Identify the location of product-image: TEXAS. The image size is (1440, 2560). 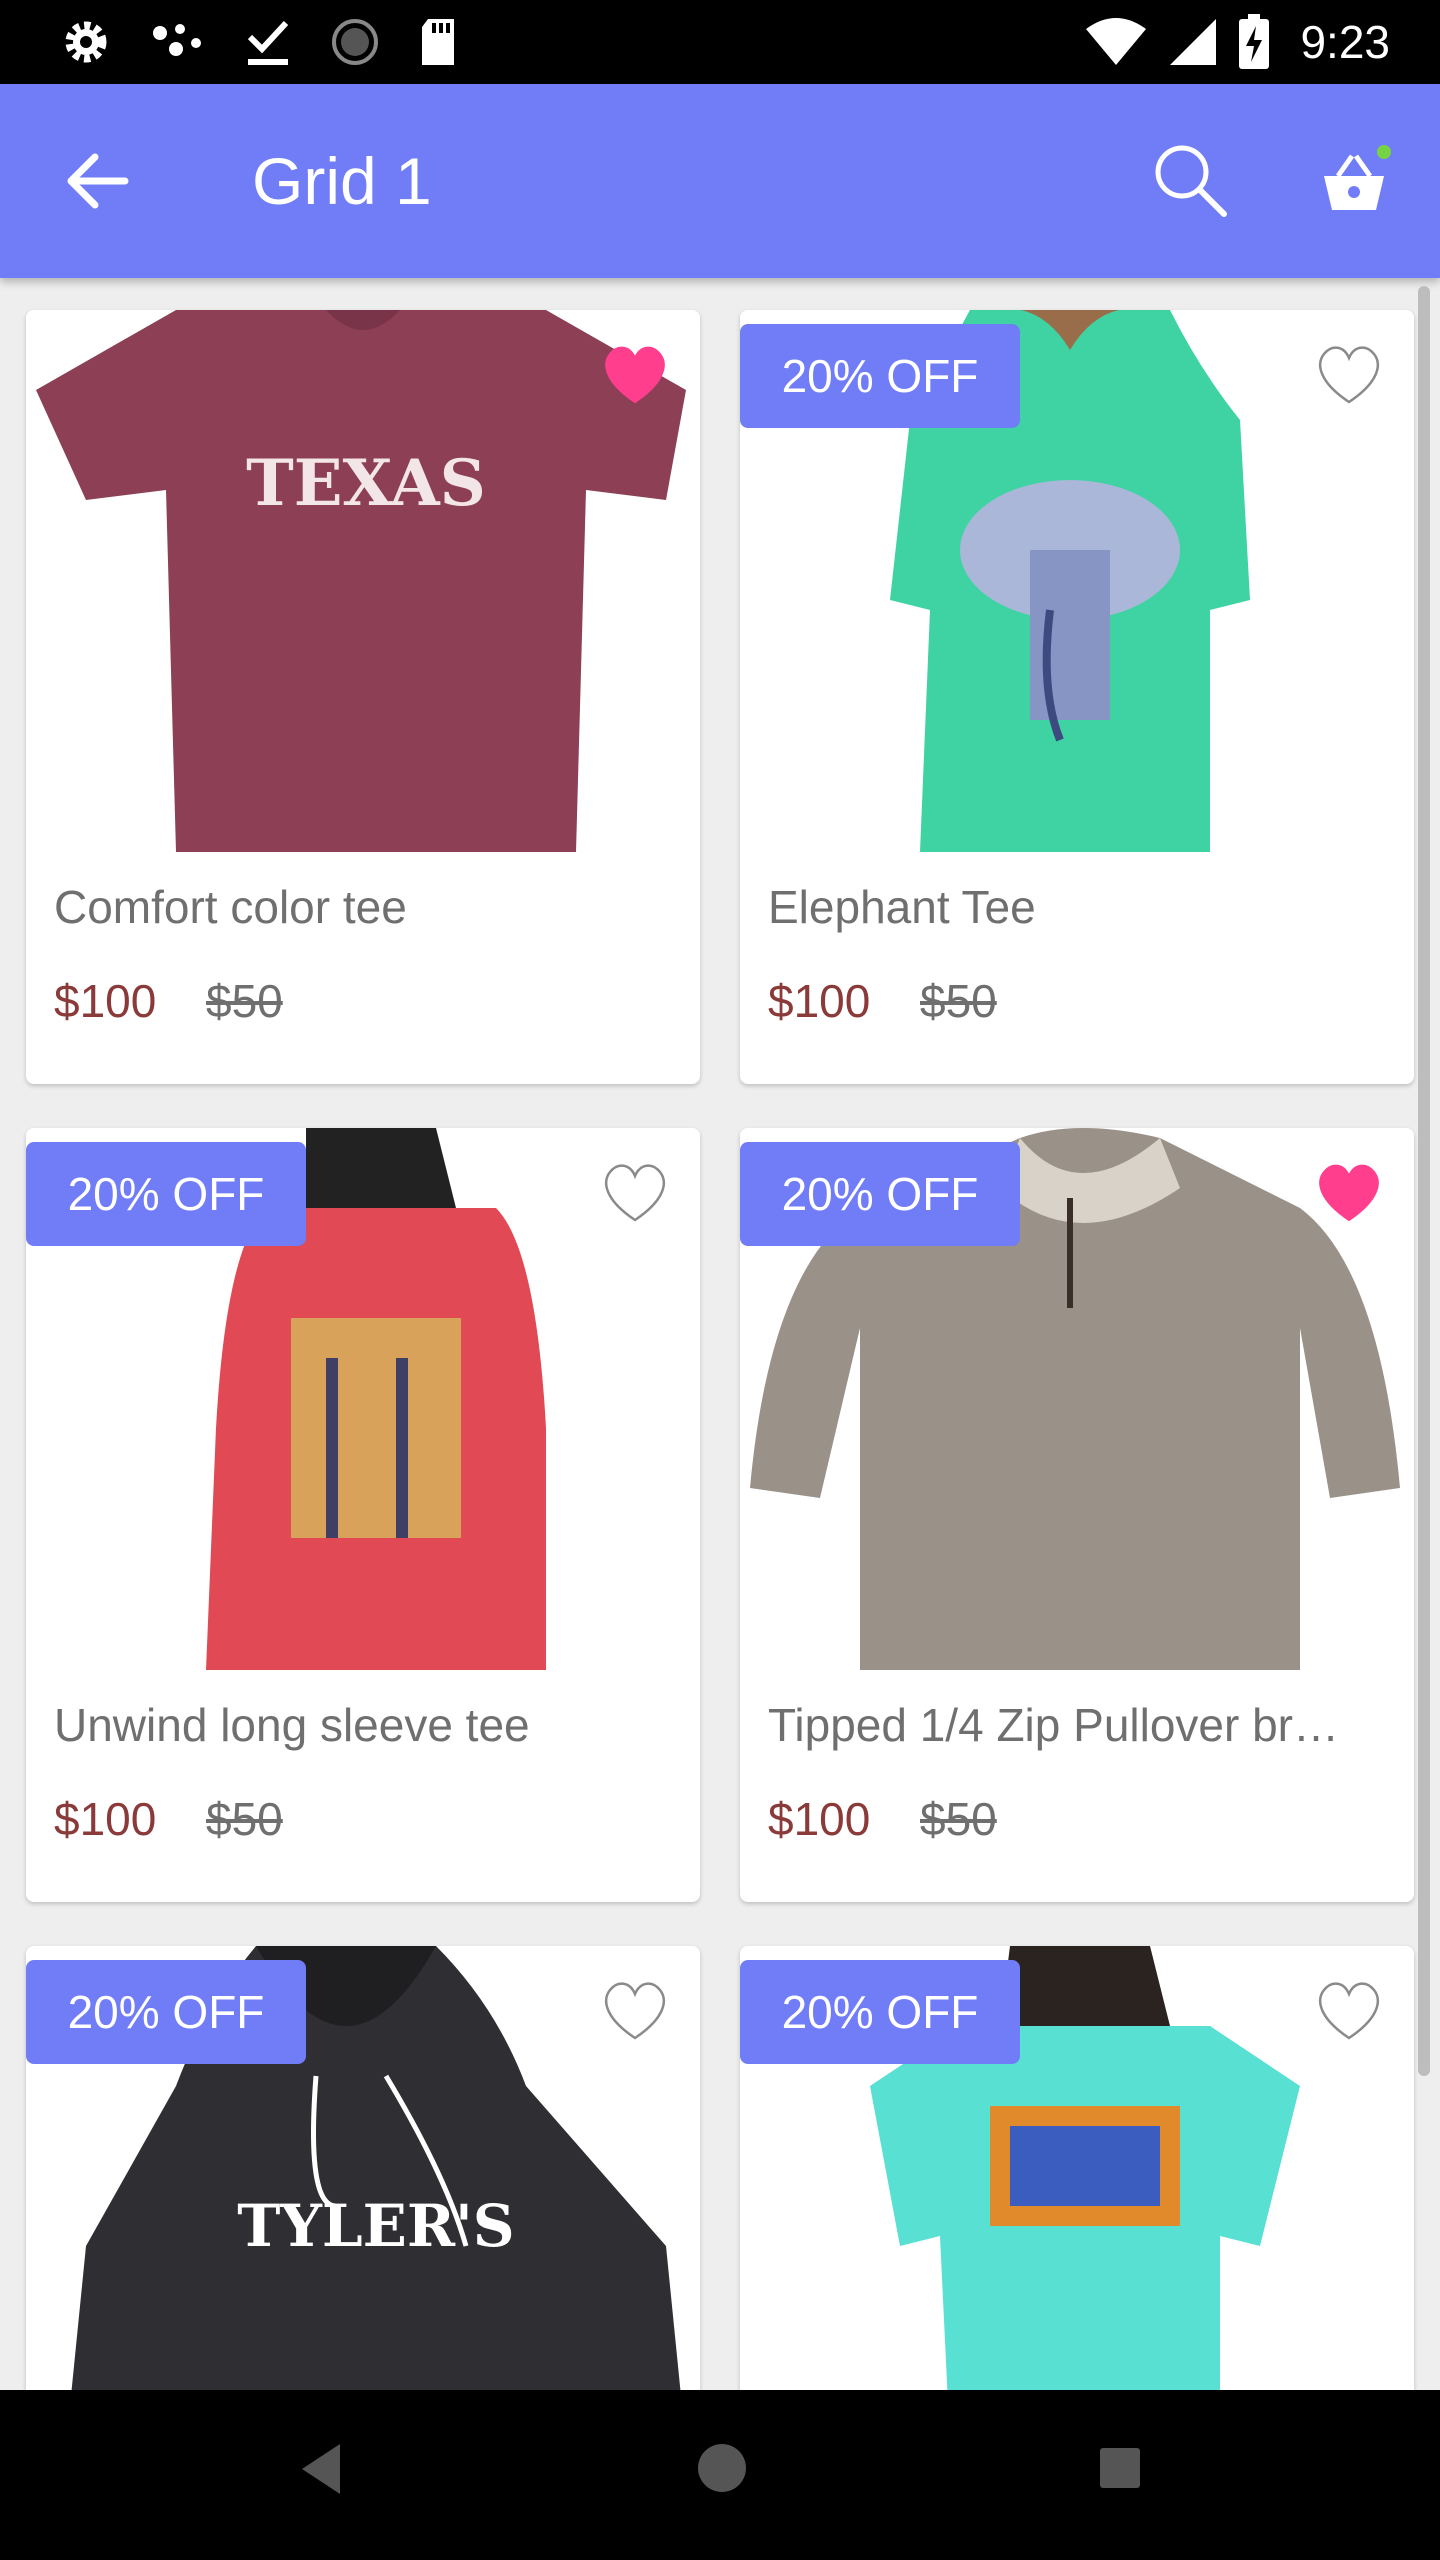
(363, 581).